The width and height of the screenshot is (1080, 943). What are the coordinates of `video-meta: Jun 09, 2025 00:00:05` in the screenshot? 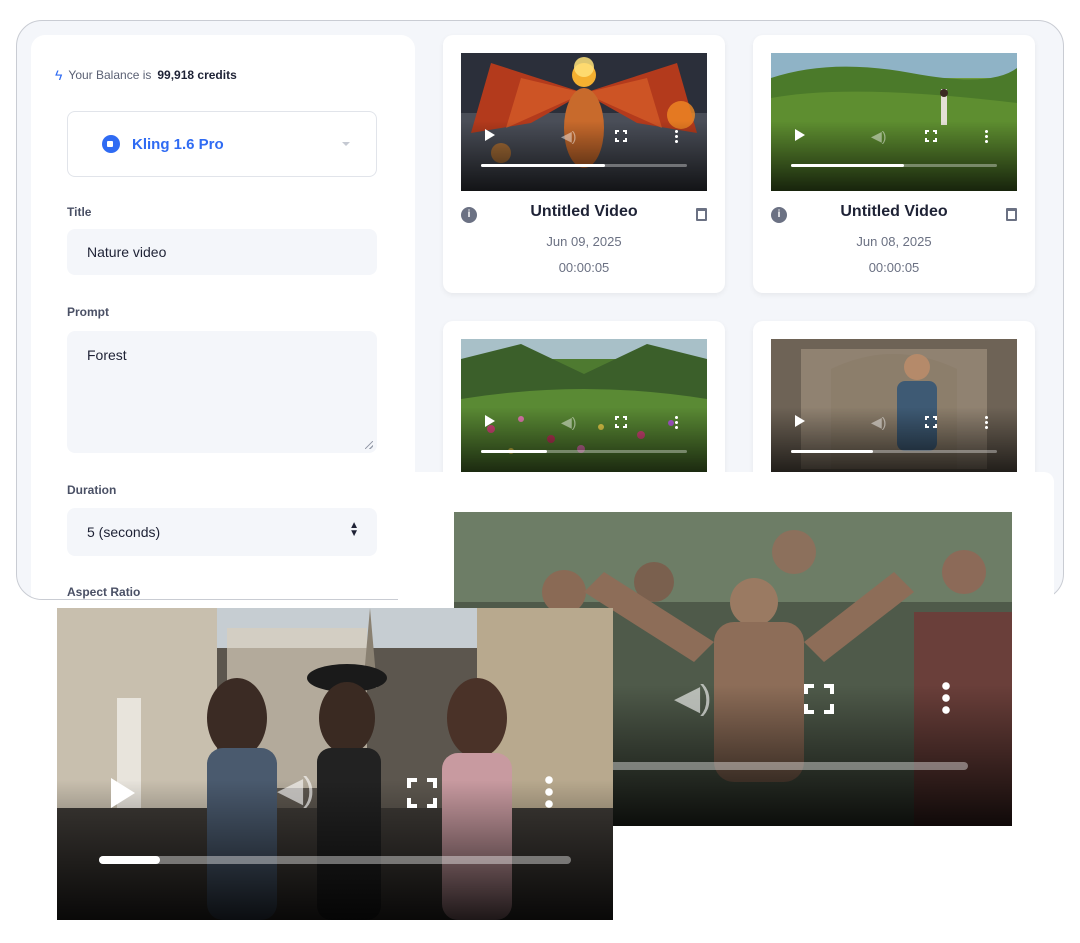 It's located at (584, 255).